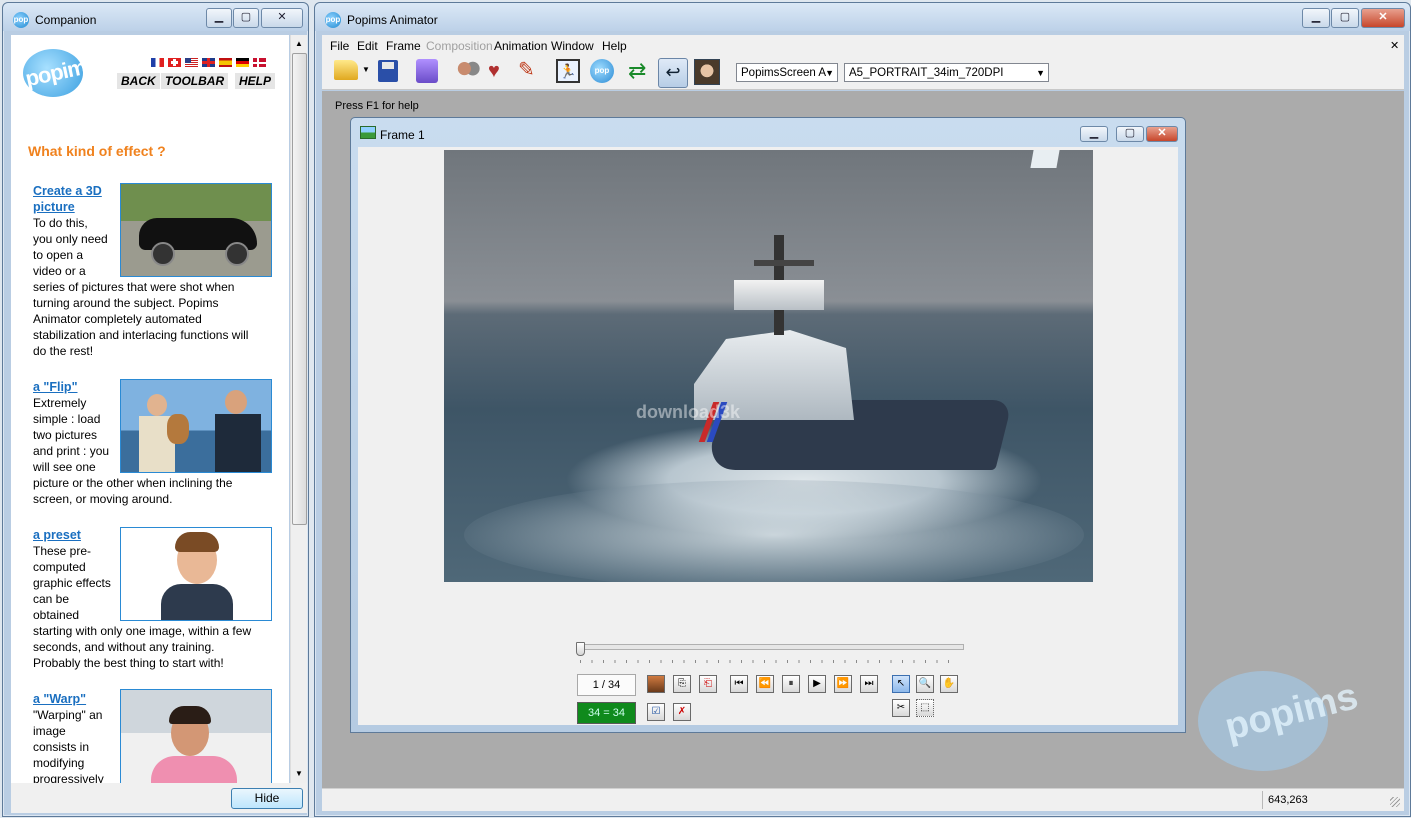 This screenshot has height=818, width=1411. What do you see at coordinates (602, 71) in the screenshot?
I see `popims-pop-icon: pop` at bounding box center [602, 71].